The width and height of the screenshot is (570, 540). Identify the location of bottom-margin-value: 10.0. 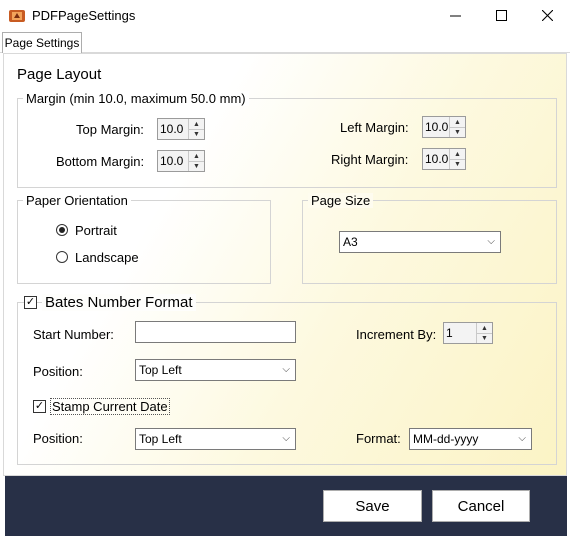
(172, 161).